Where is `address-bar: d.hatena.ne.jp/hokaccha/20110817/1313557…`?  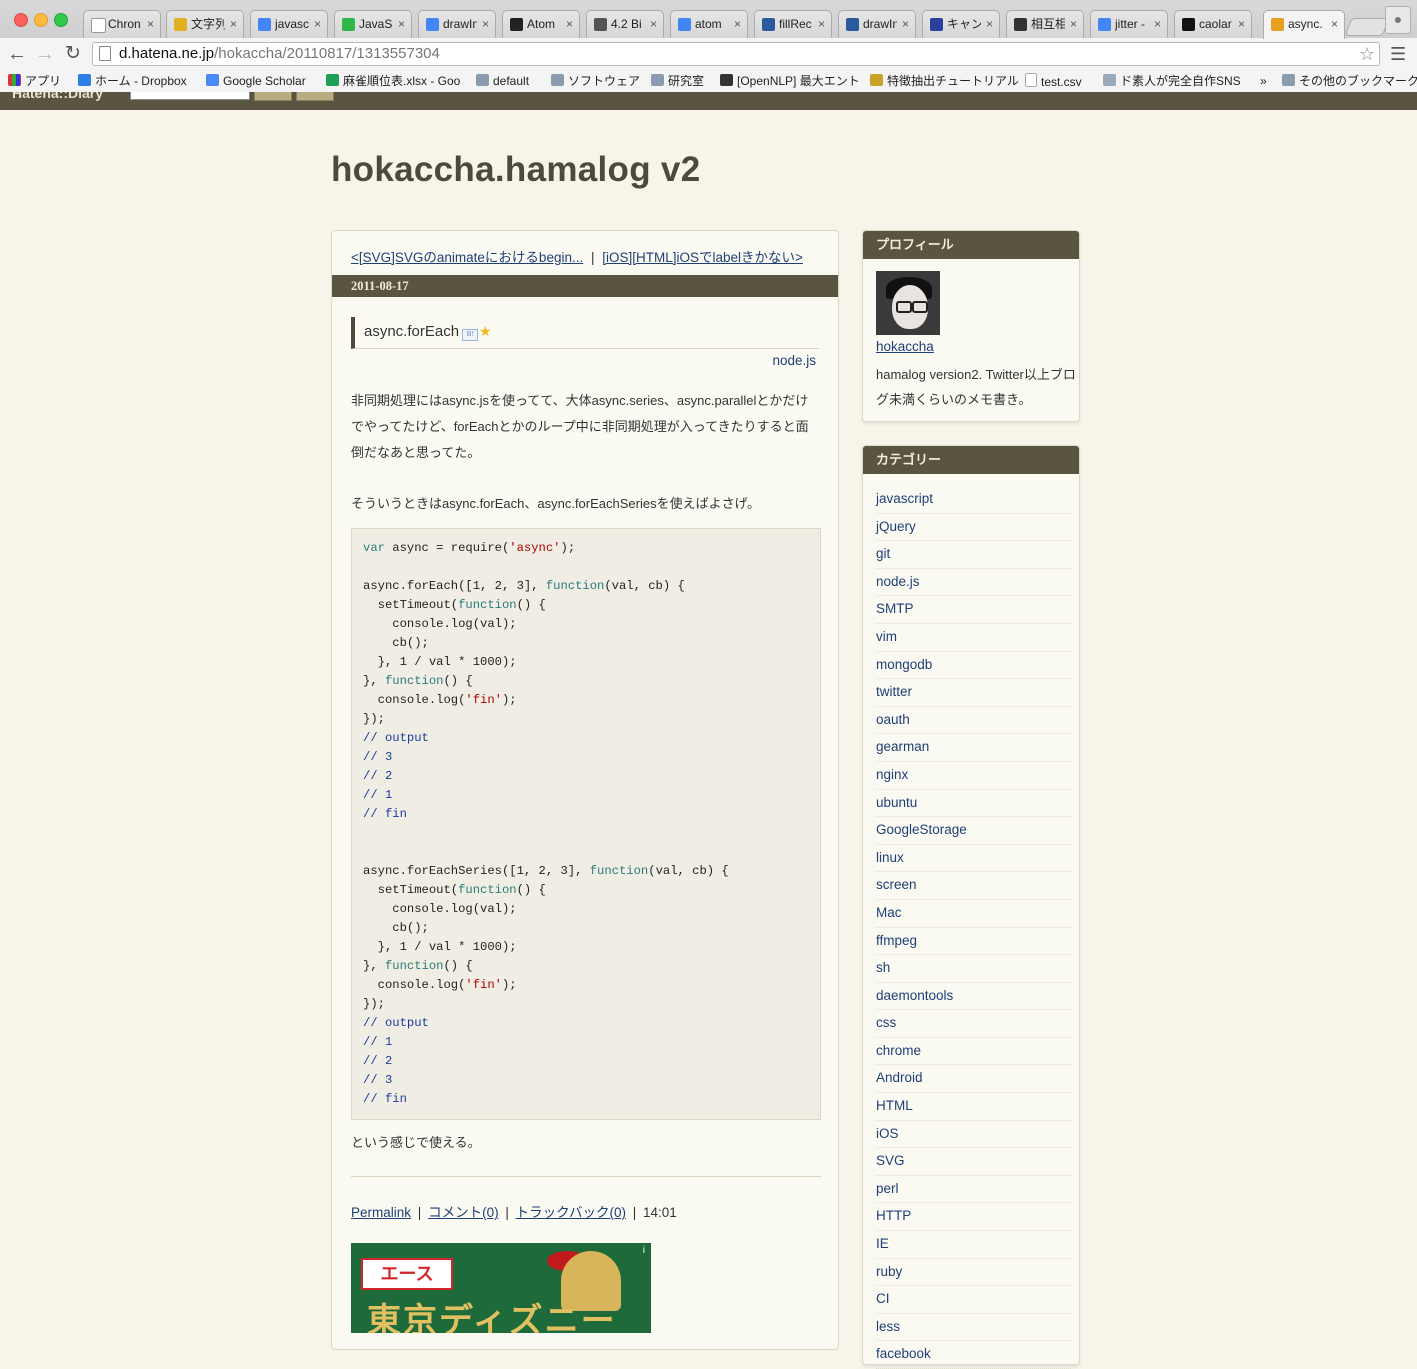 address-bar: d.hatena.ne.jp/hokaccha/20110817/1313557… is located at coordinates (736, 54).